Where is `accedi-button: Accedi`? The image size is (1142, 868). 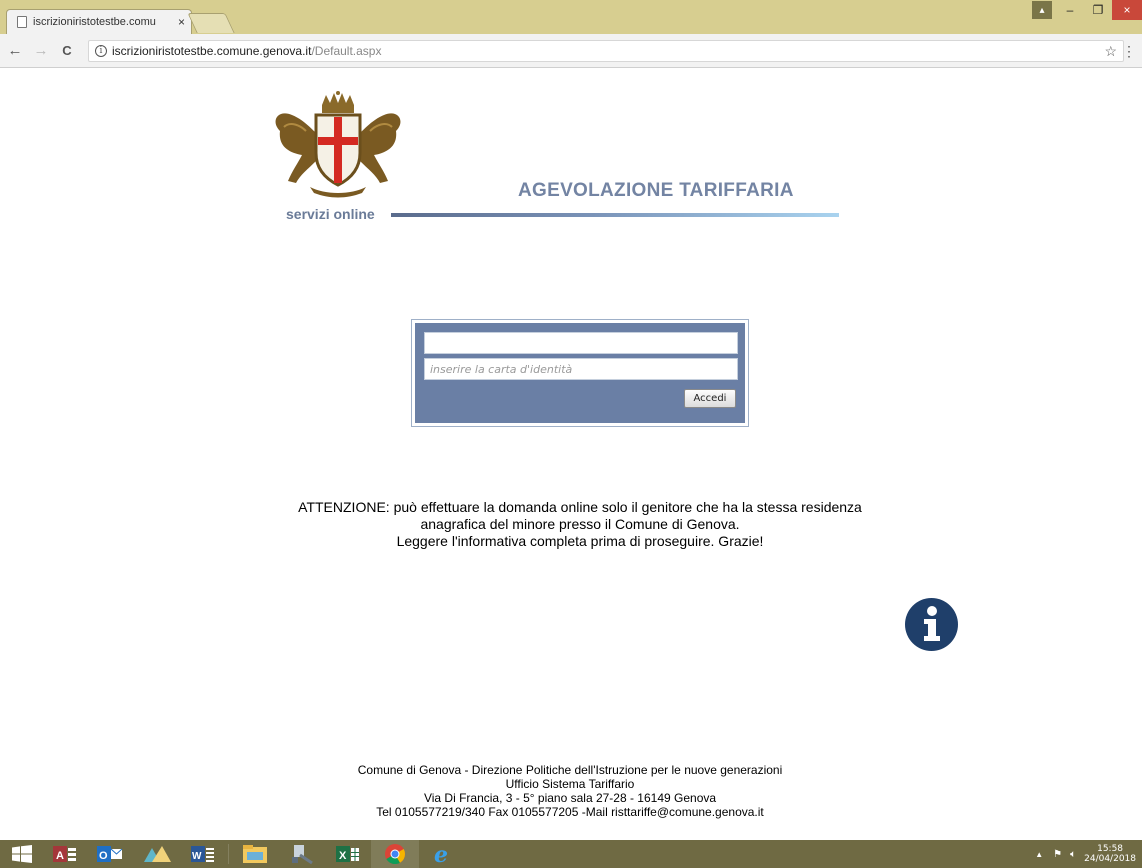
accedi-button: Accedi is located at coordinates (710, 398).